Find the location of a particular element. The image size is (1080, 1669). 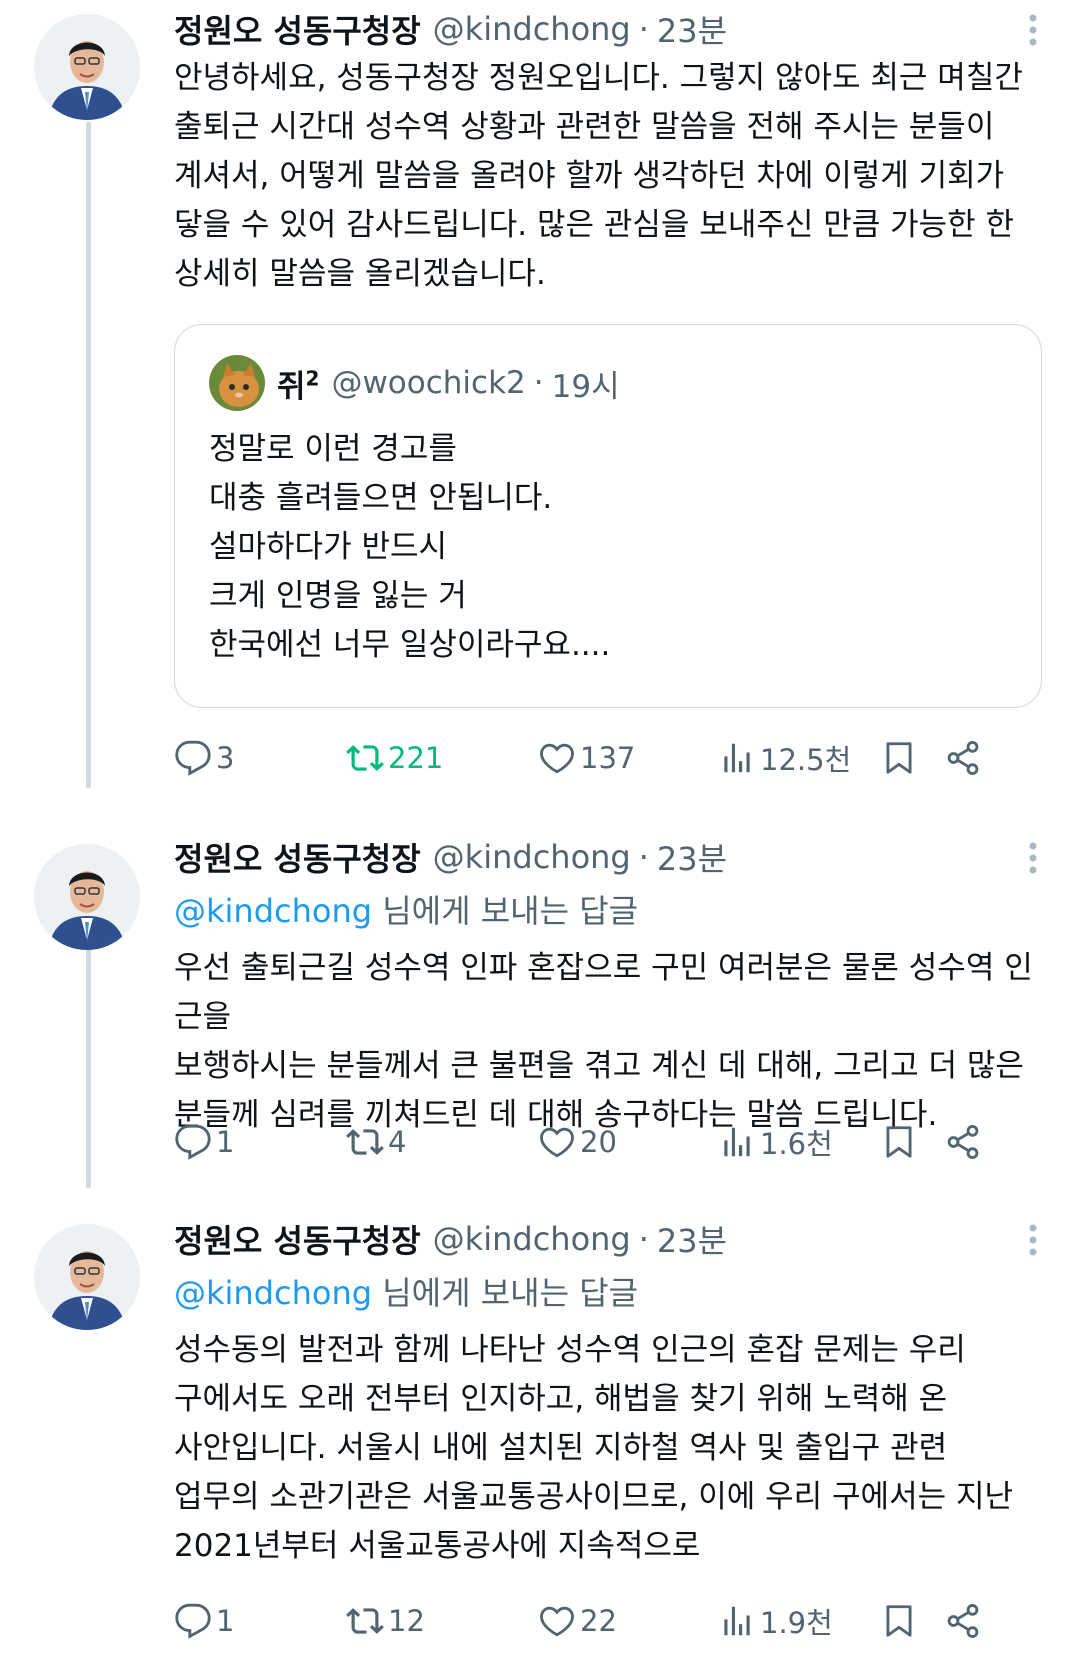

quote-author-handle: @woochick2 is located at coordinates (428, 383).